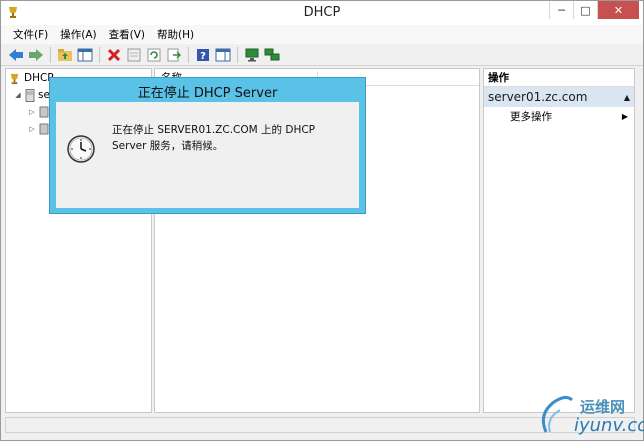  Describe the element at coordinates (585, 10) in the screenshot. I see `maximize-button: □` at that location.